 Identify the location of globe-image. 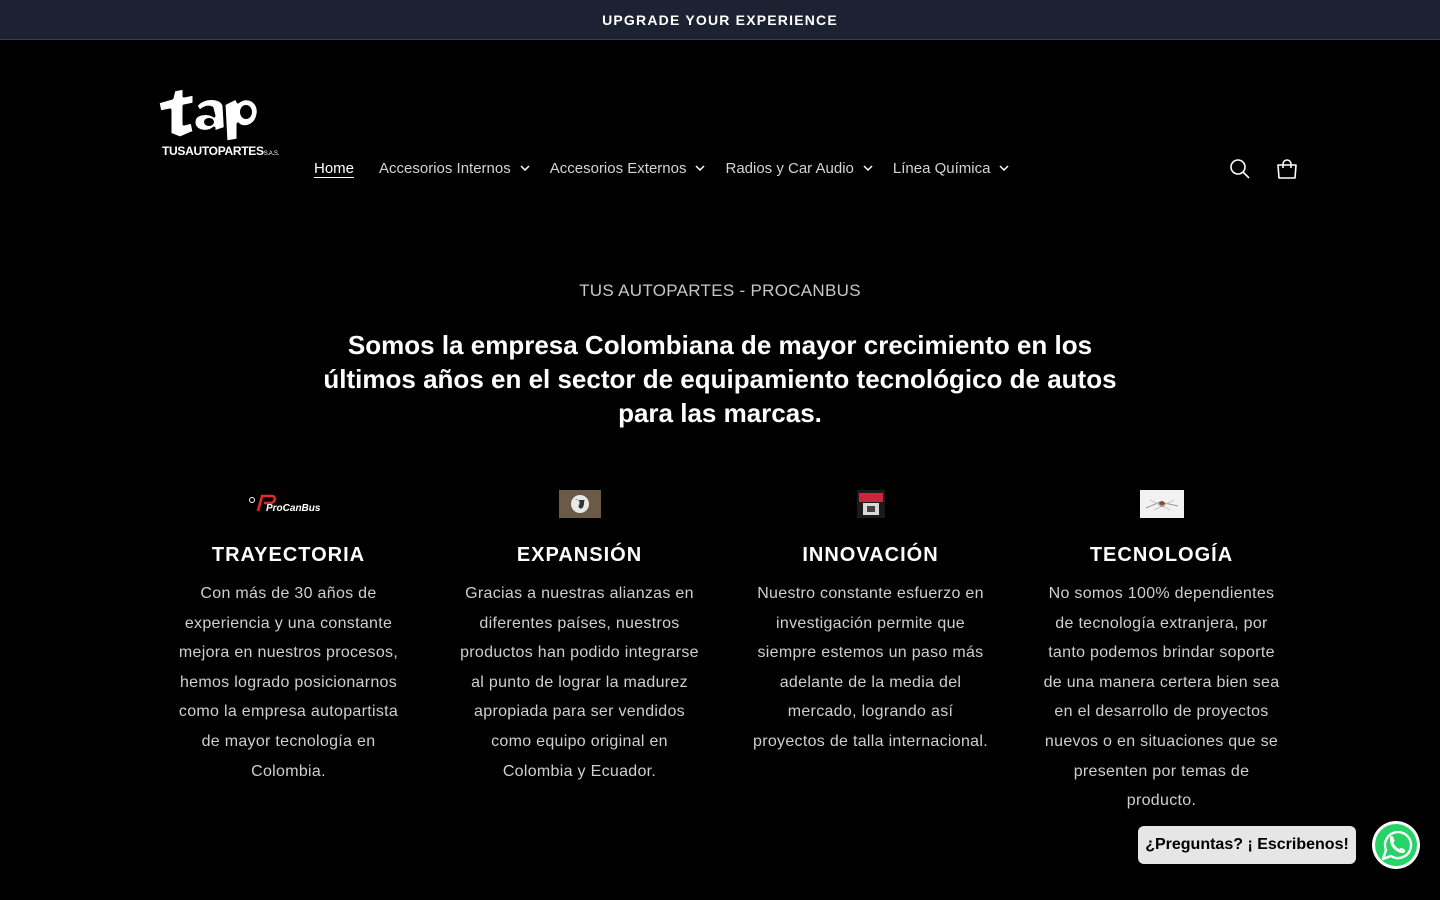
(579, 504).